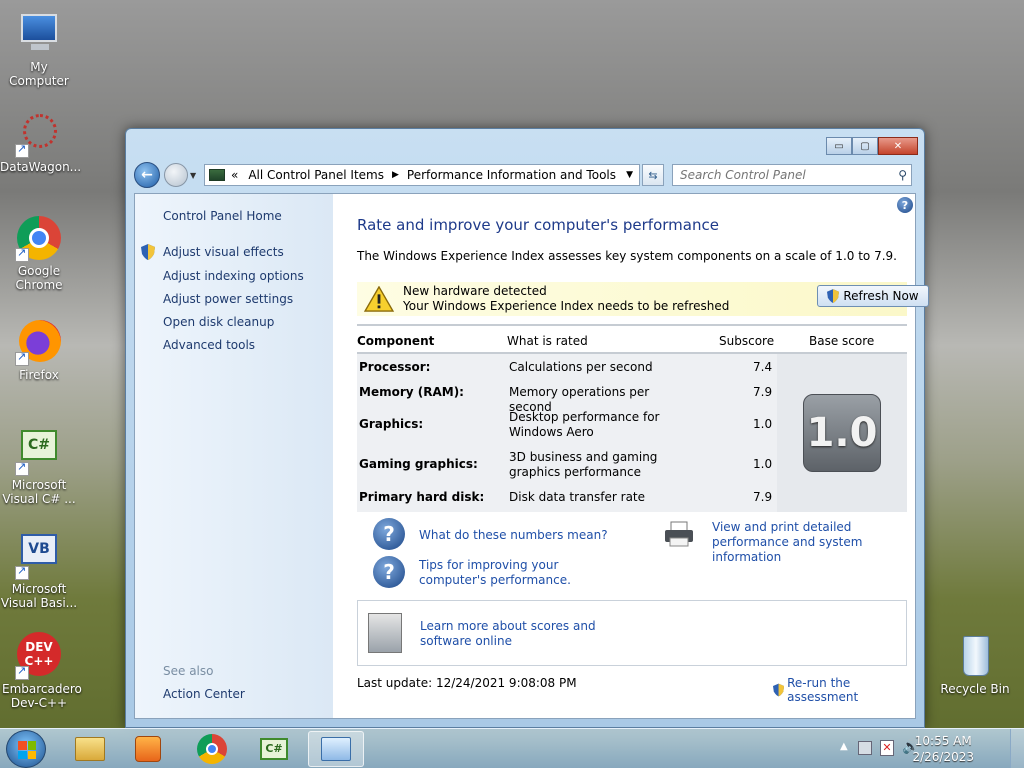 The width and height of the screenshot is (1024, 768). I want to click on control-panel-home-link: Control Panel Home, so click(222, 216).